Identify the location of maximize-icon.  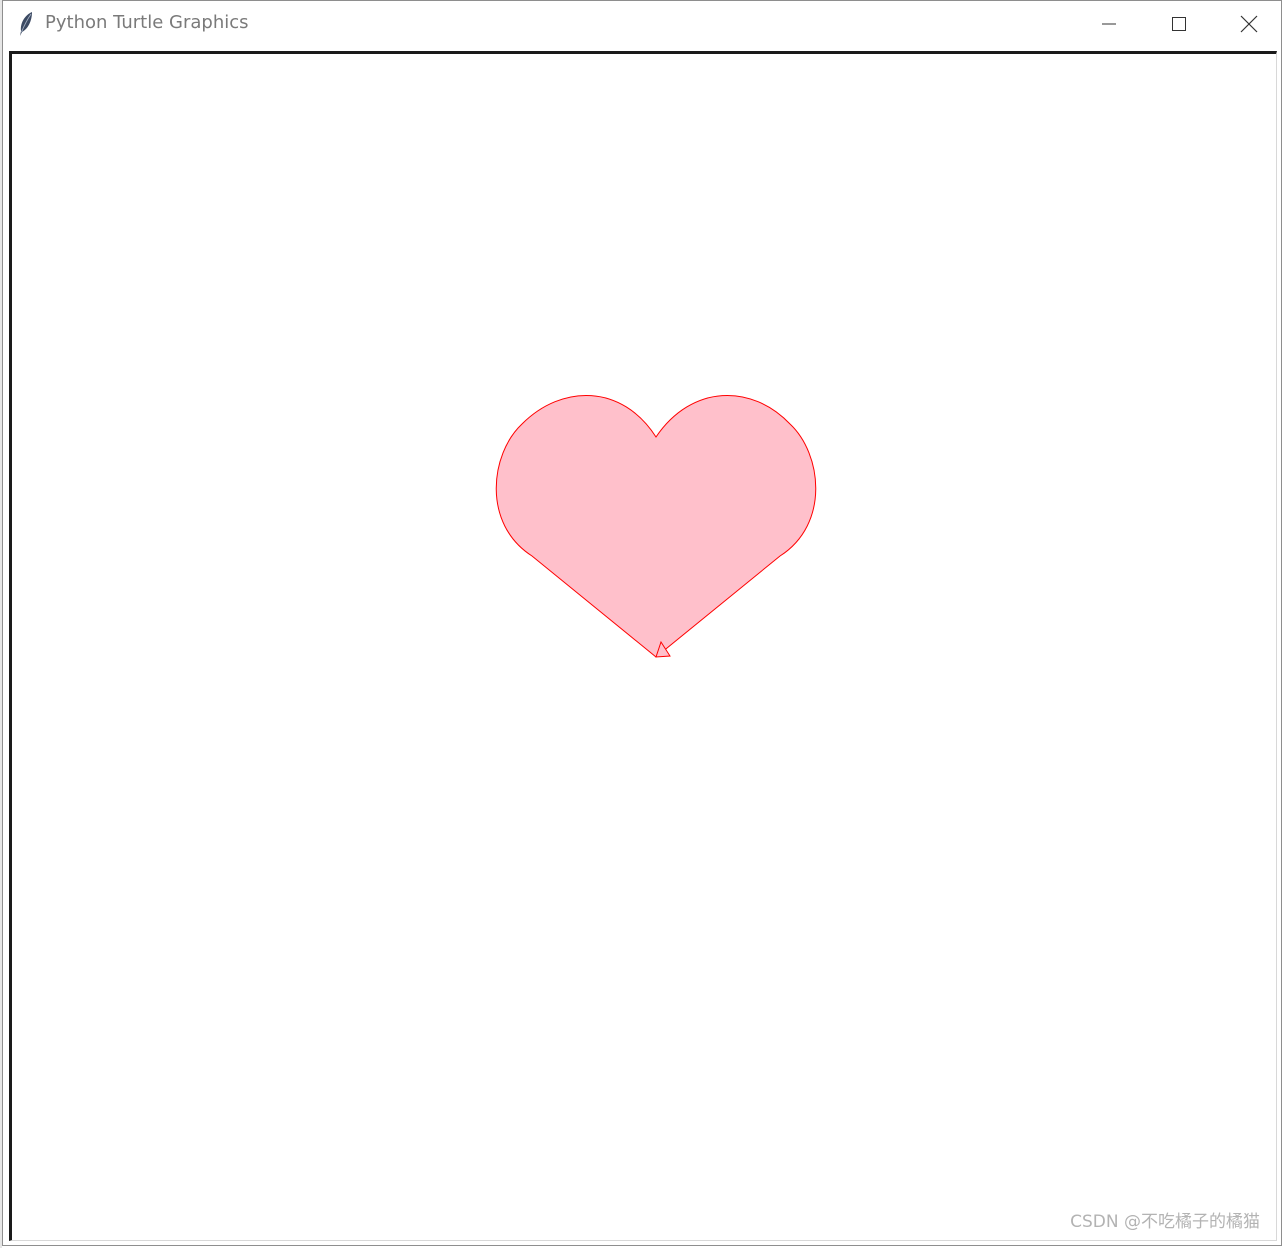
(1179, 24).